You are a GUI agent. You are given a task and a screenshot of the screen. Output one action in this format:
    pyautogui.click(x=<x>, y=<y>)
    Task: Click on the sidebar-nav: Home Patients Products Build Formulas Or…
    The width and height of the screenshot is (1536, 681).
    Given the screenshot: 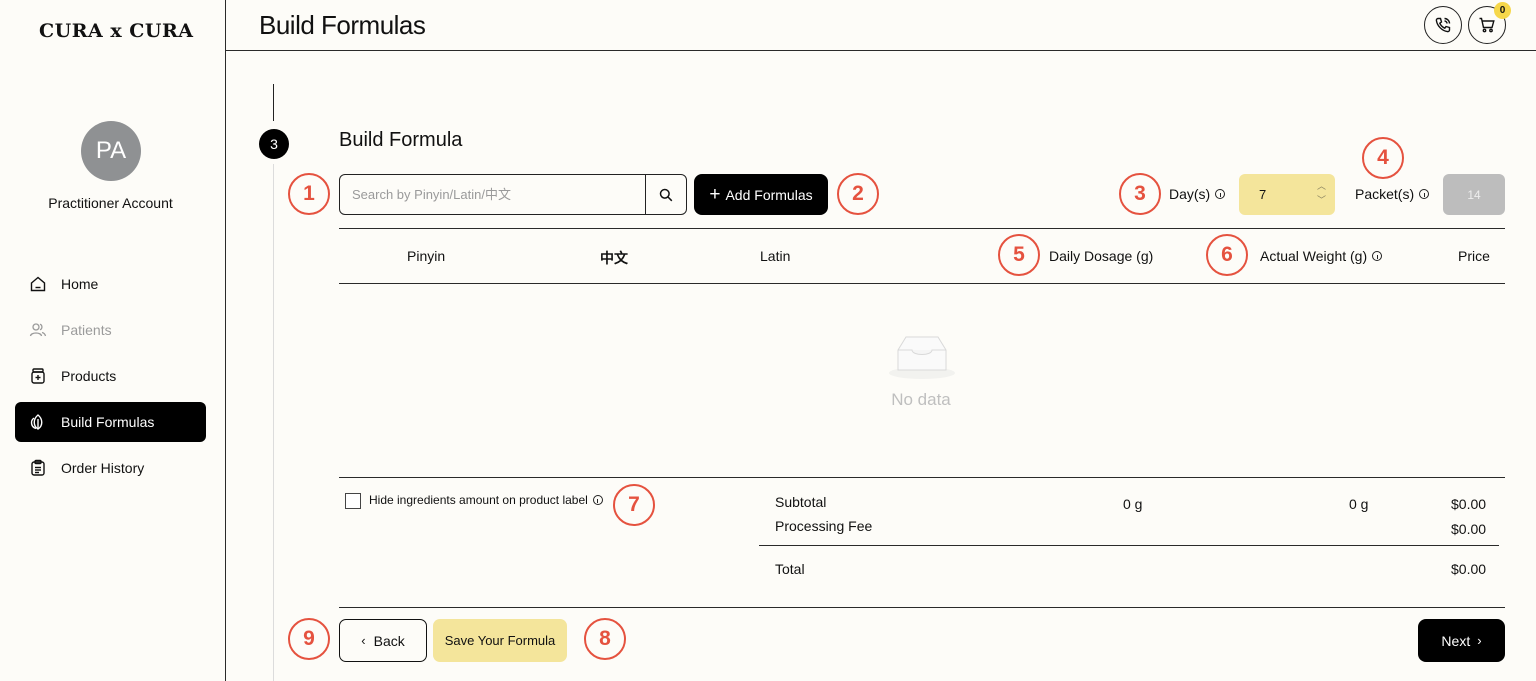 What is the action you would take?
    pyautogui.click(x=110, y=379)
    